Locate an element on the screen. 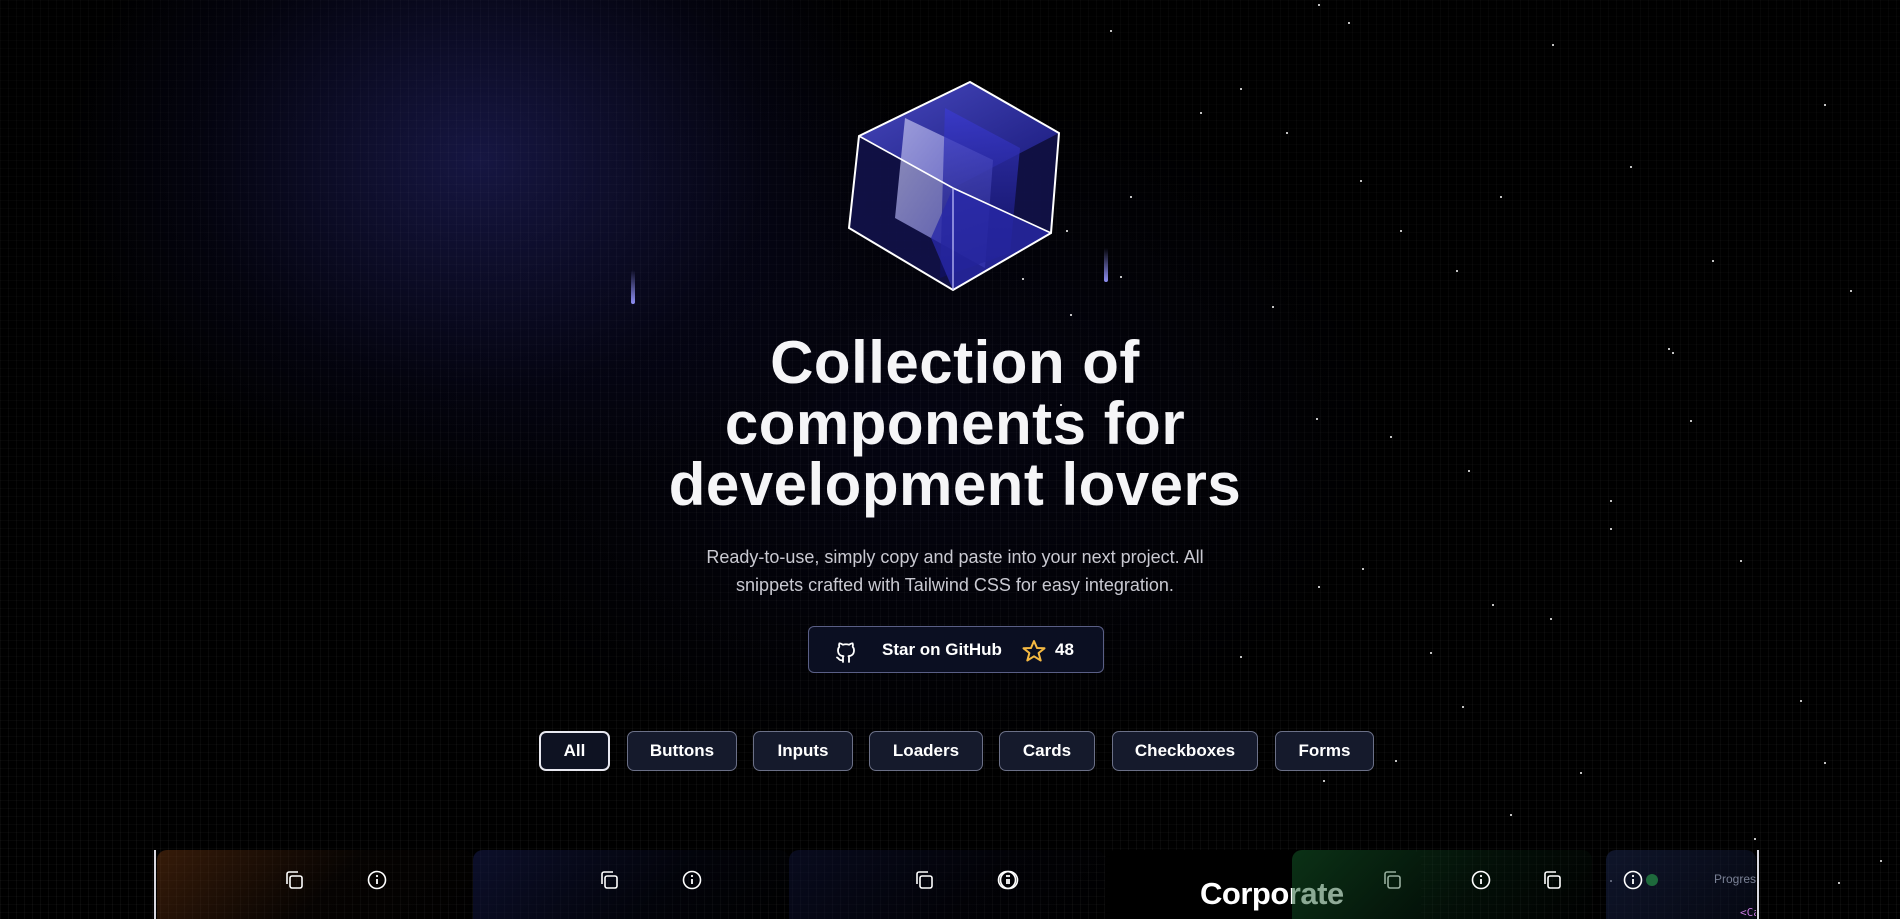  filter-all: All is located at coordinates (574, 751).